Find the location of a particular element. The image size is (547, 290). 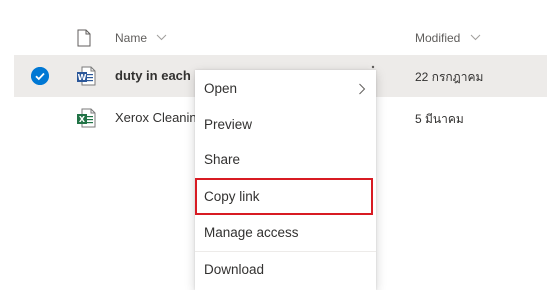

list-header: Name Modified is located at coordinates (273, 38).